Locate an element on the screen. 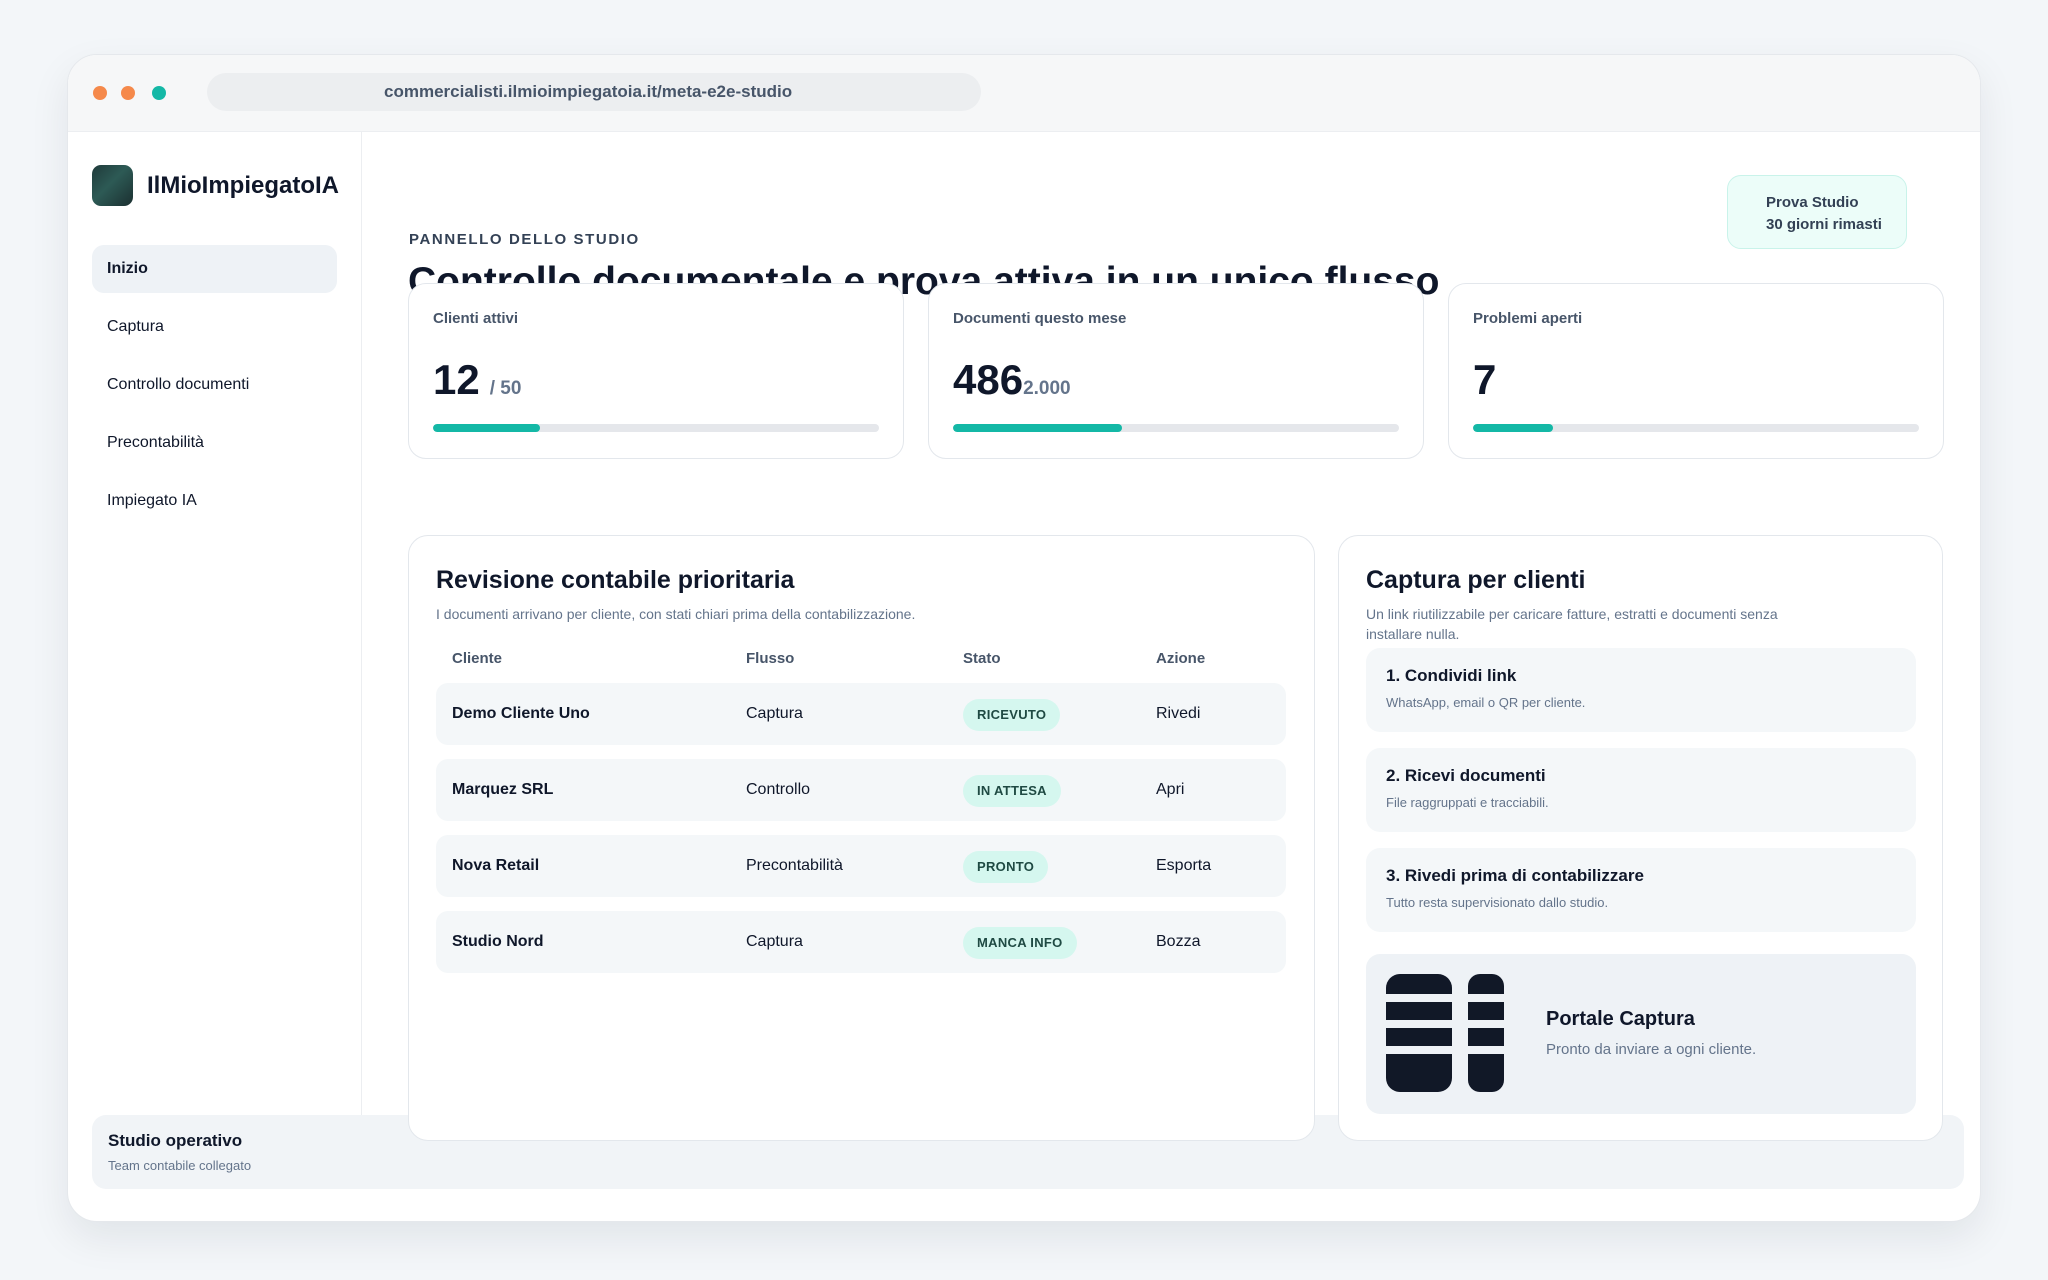 This screenshot has height=1280, width=2048. step-description: Tutto resta supervisionato dallo studio. is located at coordinates (1497, 902).